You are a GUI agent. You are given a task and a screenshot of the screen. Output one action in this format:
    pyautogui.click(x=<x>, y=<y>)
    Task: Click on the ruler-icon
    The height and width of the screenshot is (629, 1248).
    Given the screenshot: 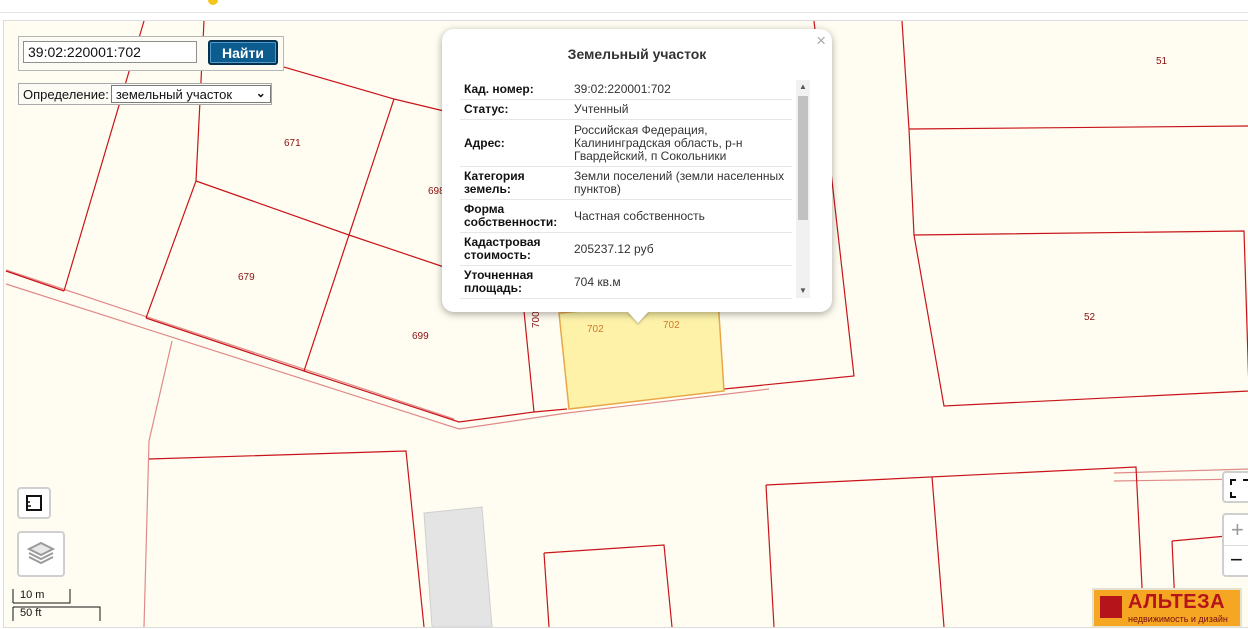 What is the action you would take?
    pyautogui.click(x=34, y=503)
    